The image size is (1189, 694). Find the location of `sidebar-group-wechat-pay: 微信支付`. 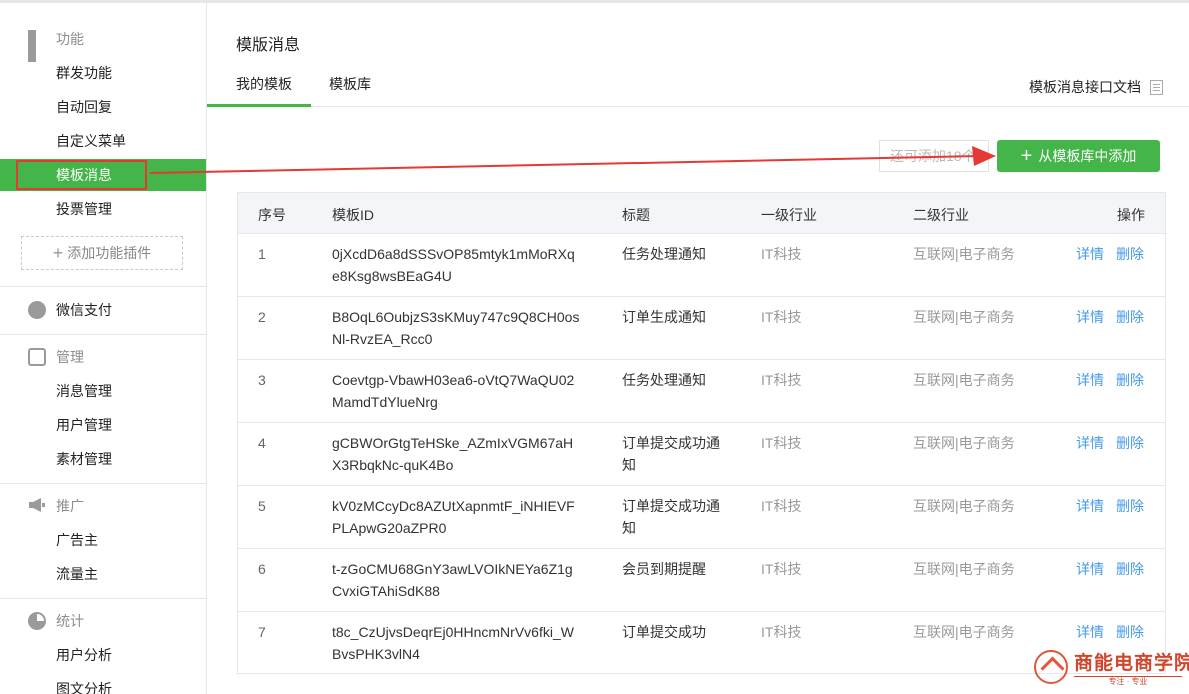

sidebar-group-wechat-pay: 微信支付 is located at coordinates (70, 310).